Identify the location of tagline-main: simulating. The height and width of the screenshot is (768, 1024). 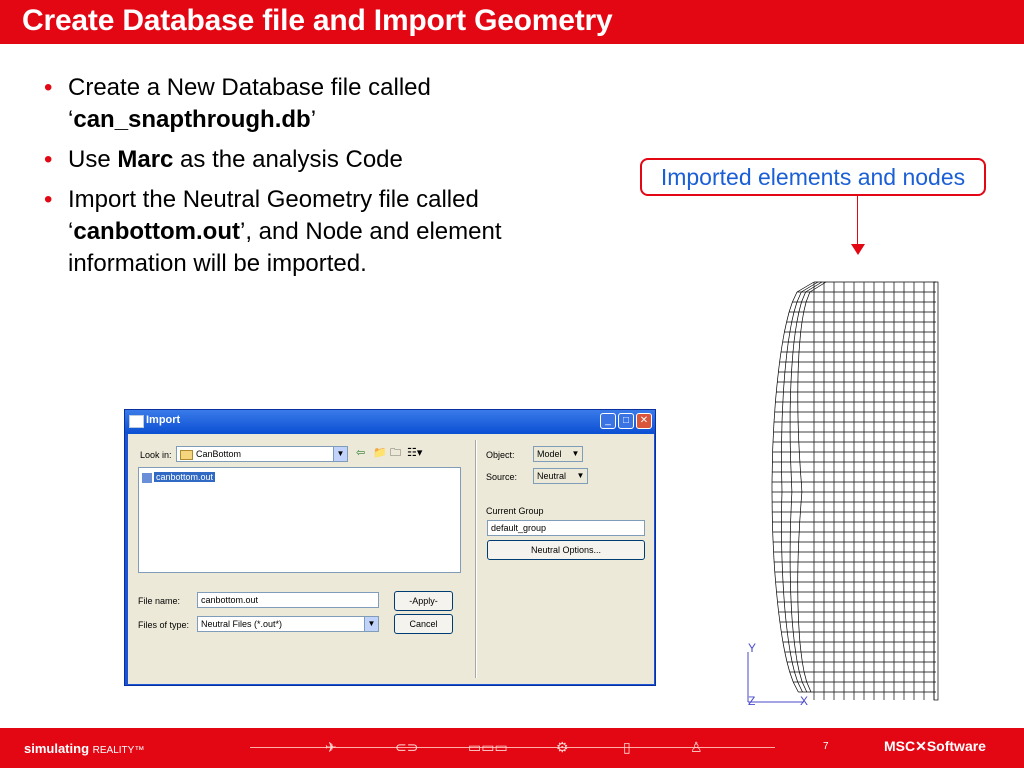
(57, 748).